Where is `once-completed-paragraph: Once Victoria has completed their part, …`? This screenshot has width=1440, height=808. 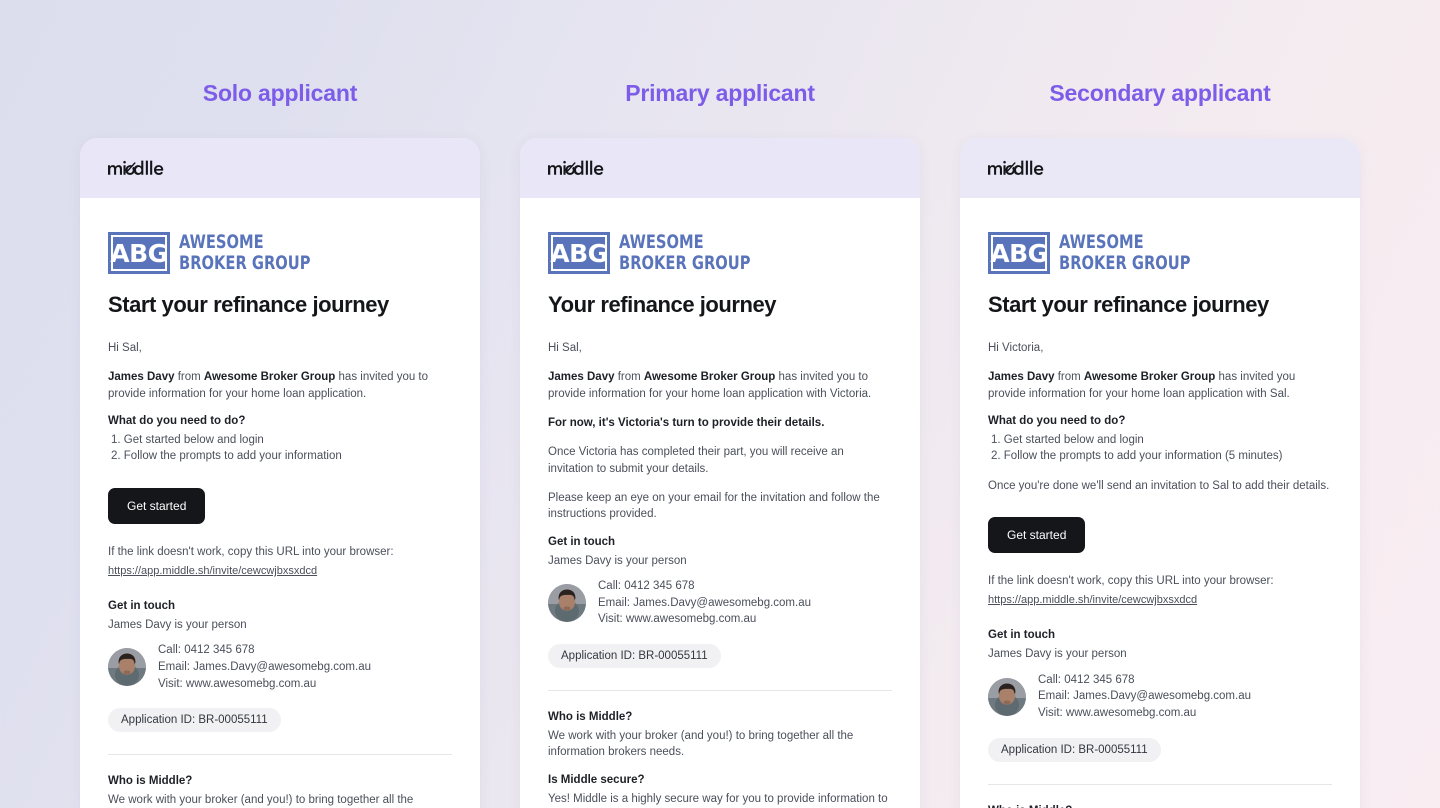
once-completed-paragraph: Once Victoria has completed their part, … is located at coordinates (696, 460).